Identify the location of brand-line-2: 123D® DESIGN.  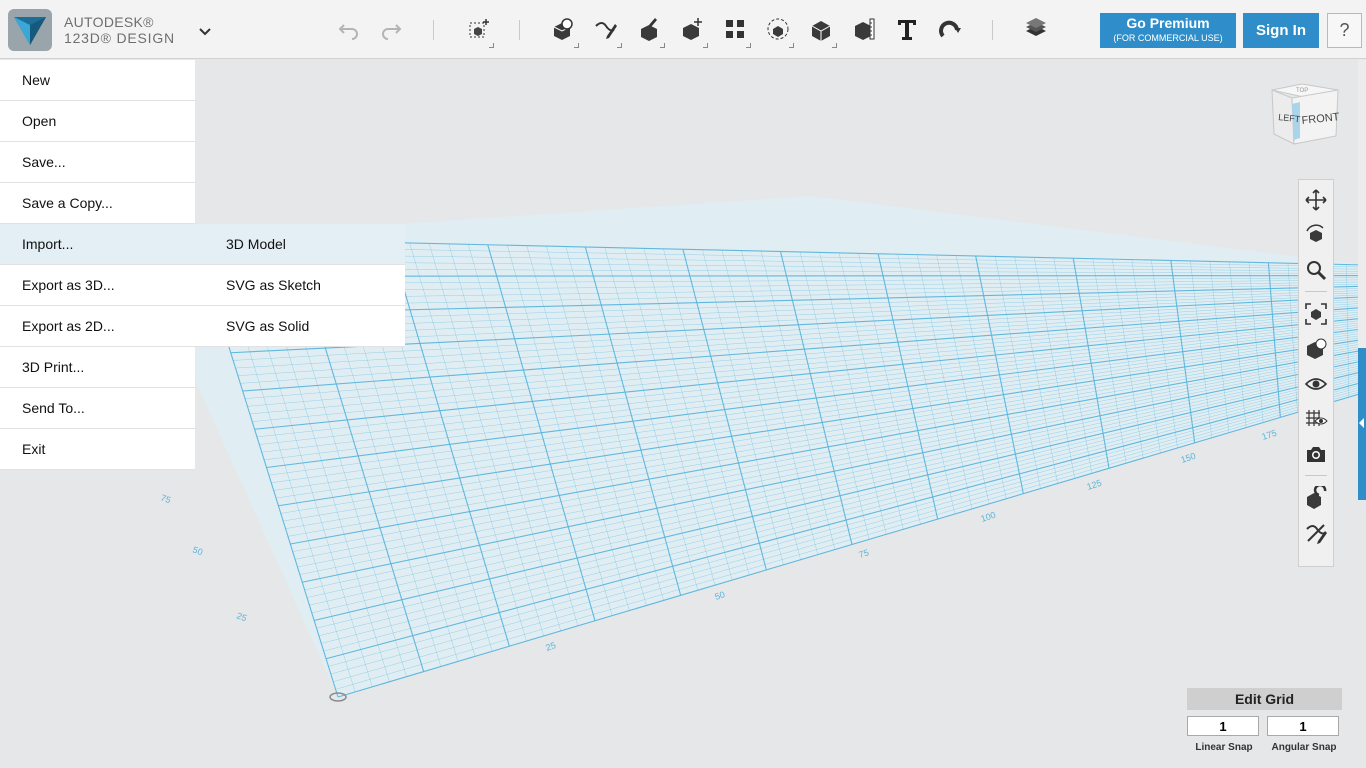
(119, 38).